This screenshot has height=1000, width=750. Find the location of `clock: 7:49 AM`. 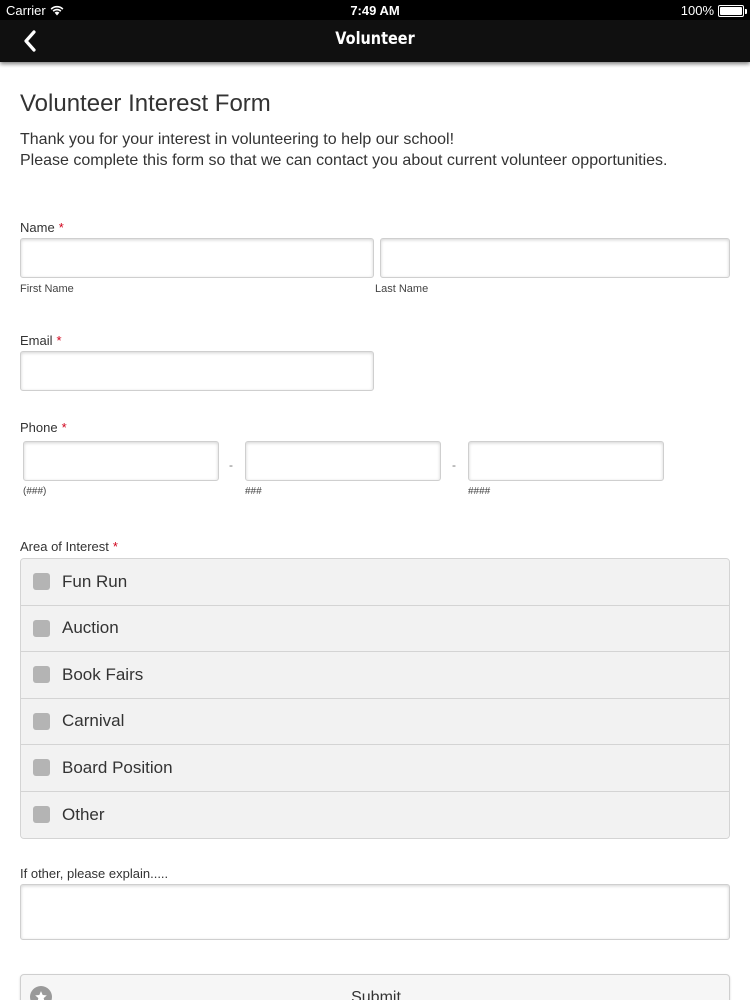

clock: 7:49 AM is located at coordinates (375, 10).